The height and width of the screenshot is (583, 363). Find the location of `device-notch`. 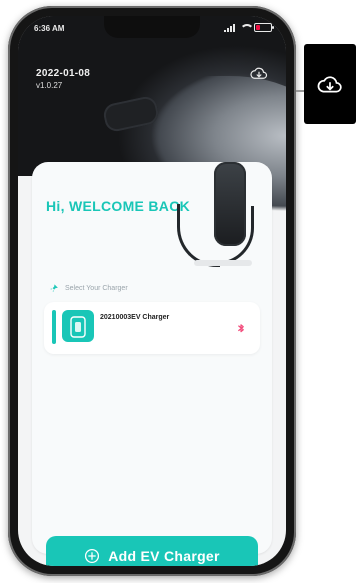

device-notch is located at coordinates (152, 27).